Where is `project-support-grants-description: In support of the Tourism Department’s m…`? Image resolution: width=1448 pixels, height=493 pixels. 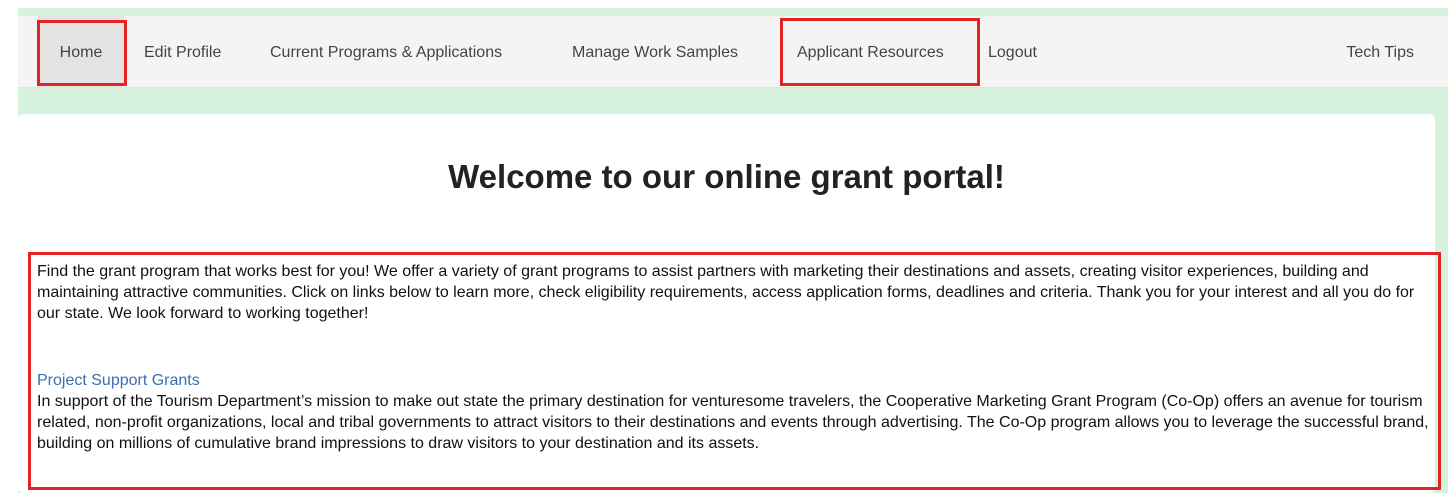 project-support-grants-description: In support of the Tourism Department’s m… is located at coordinates (733, 422).